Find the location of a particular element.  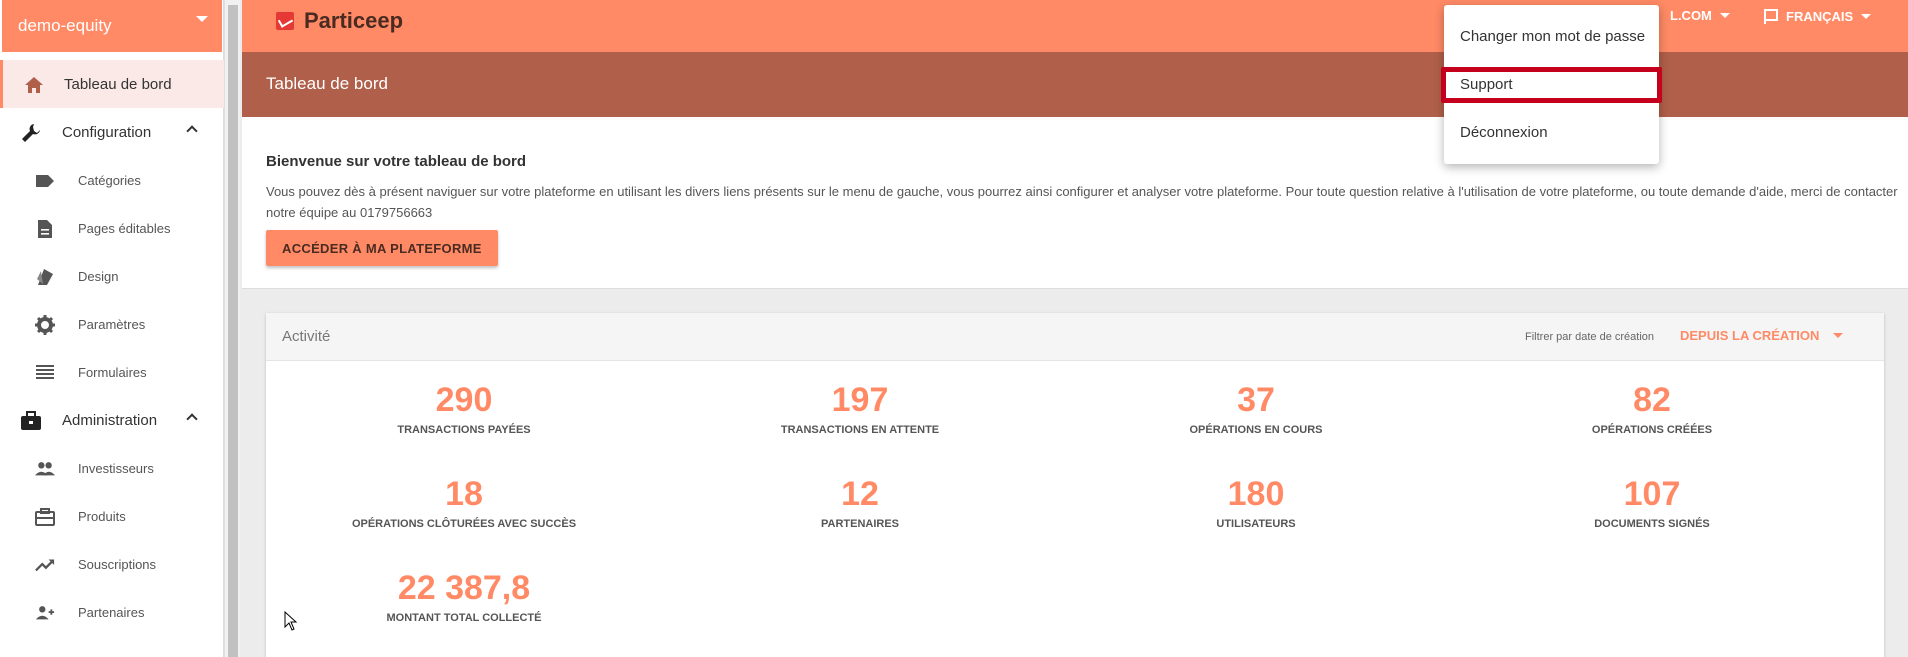

stat-value: 22 387,8 is located at coordinates (464, 588).